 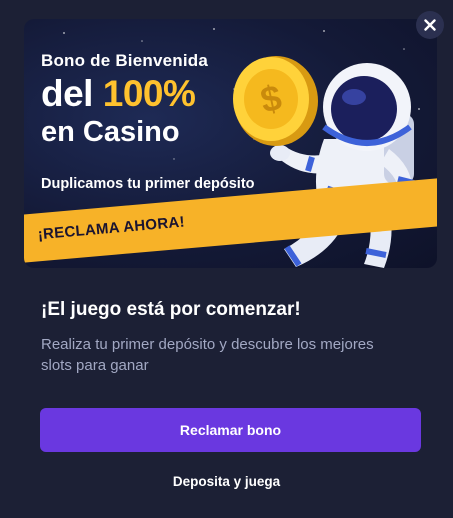 I want to click on modal-title: ¡El juego está por comenzar!, so click(x=171, y=309).